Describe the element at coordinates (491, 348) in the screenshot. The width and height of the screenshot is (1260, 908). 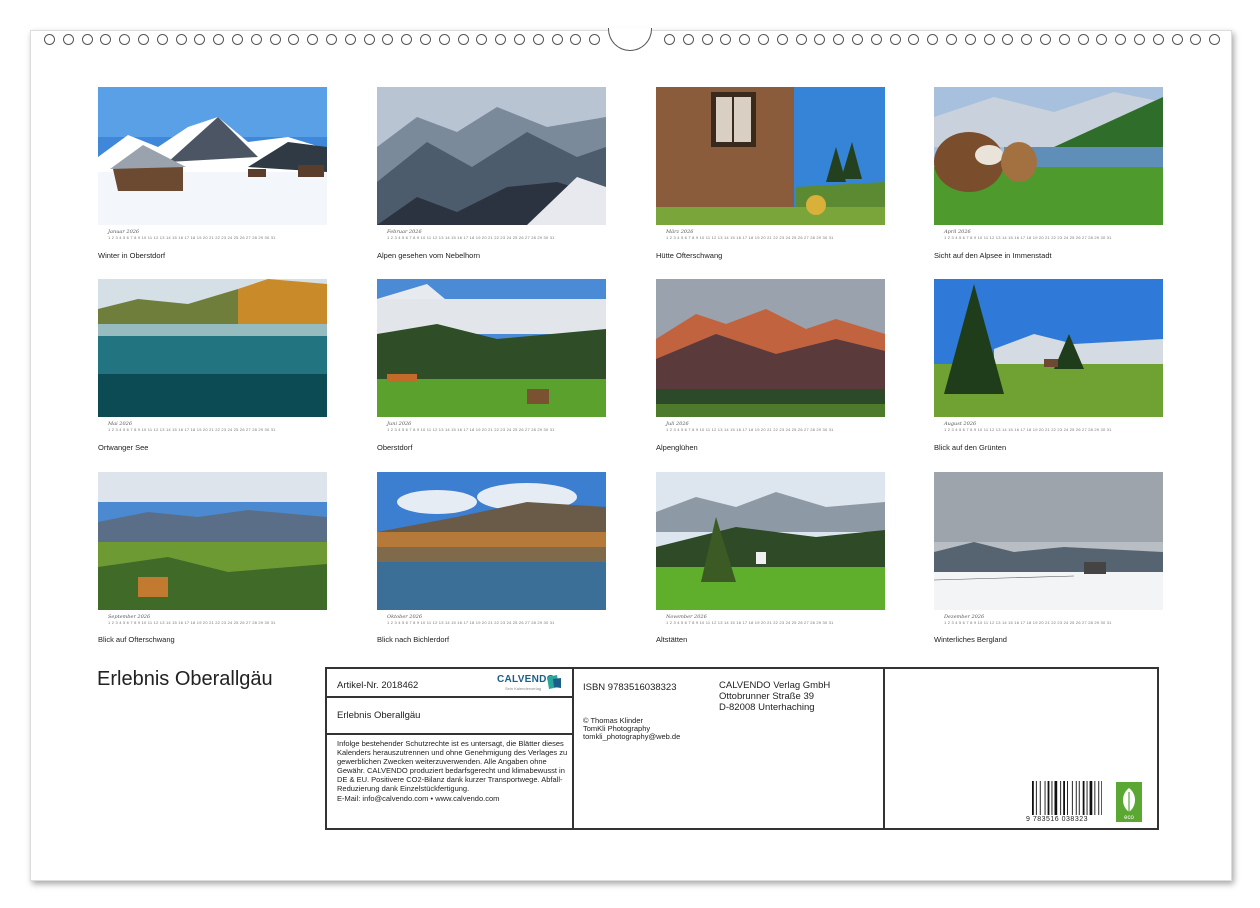
I see `photo-june` at that location.